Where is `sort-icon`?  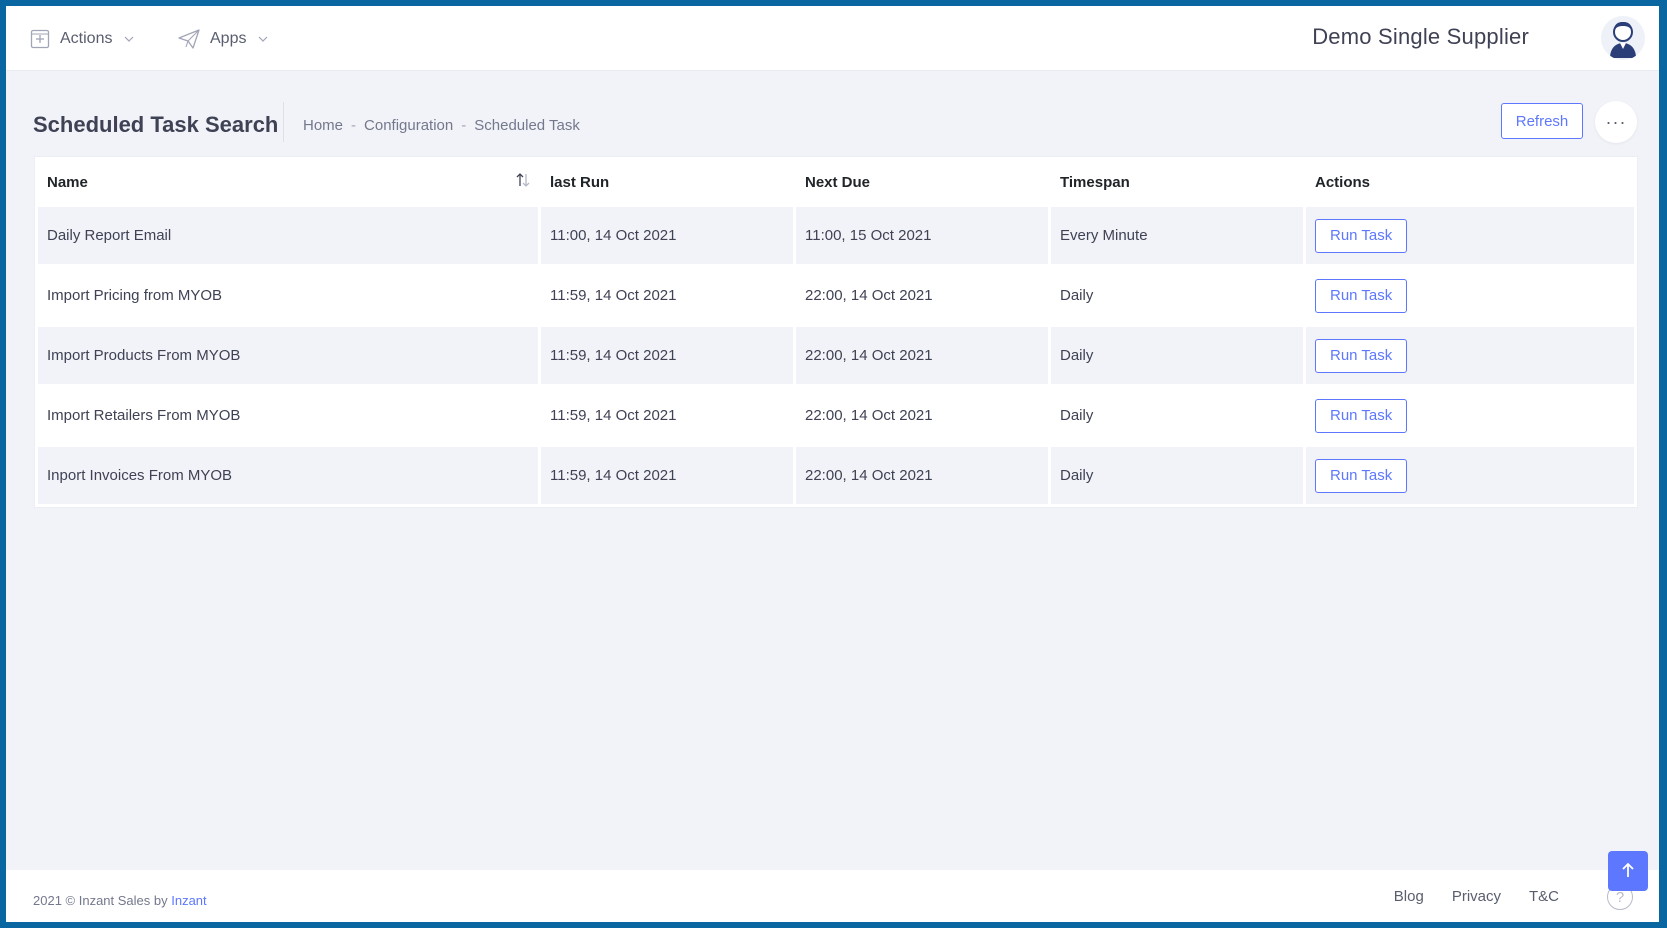 sort-icon is located at coordinates (523, 182).